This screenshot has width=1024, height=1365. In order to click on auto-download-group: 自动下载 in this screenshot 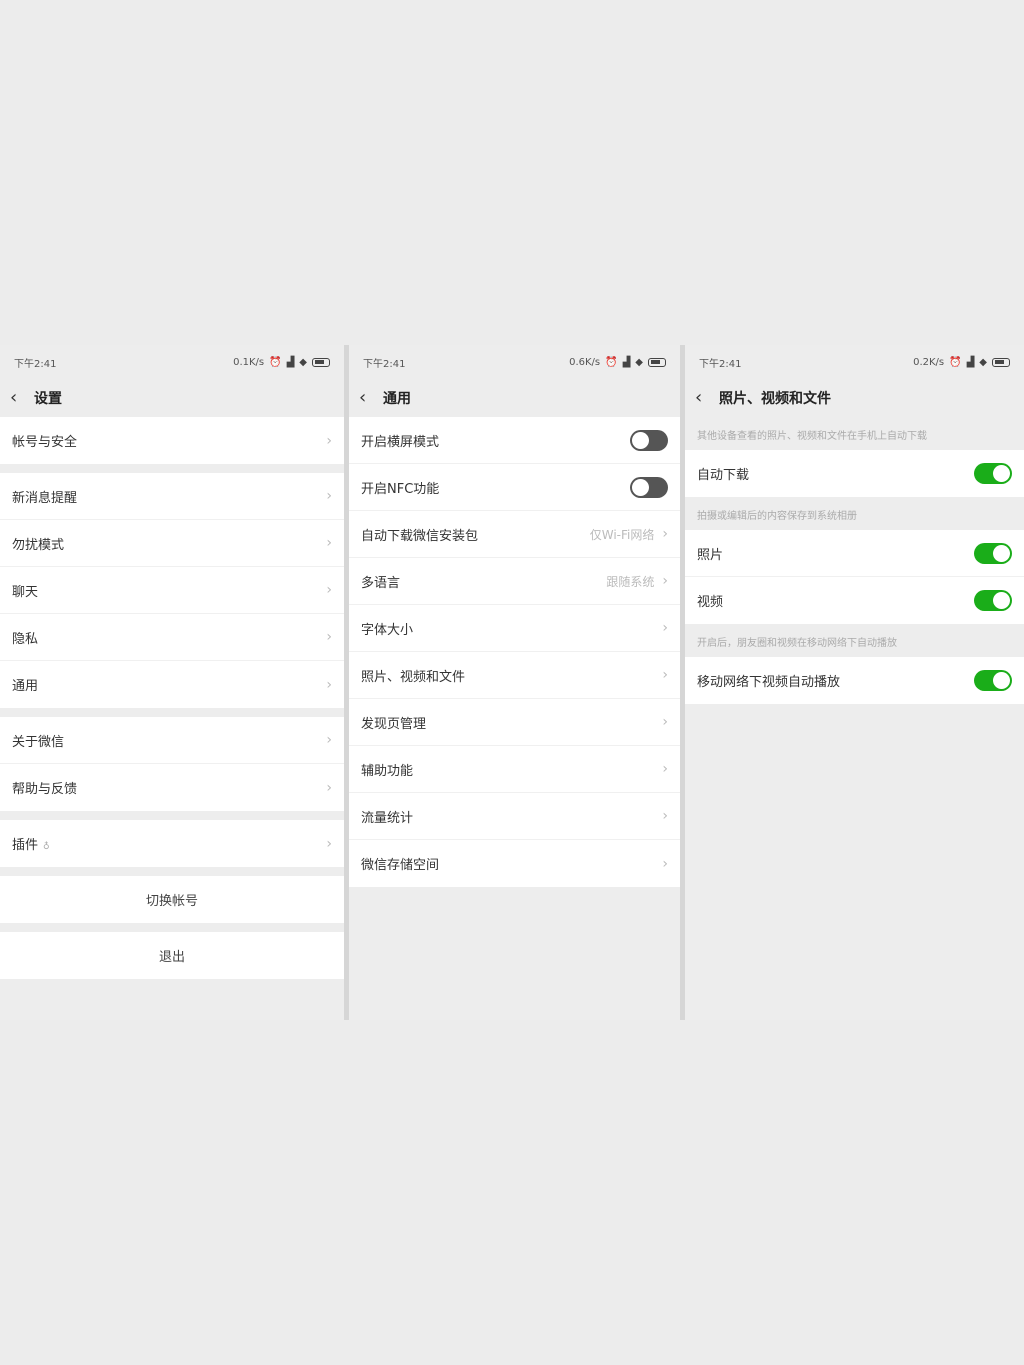, I will do `click(854, 473)`.